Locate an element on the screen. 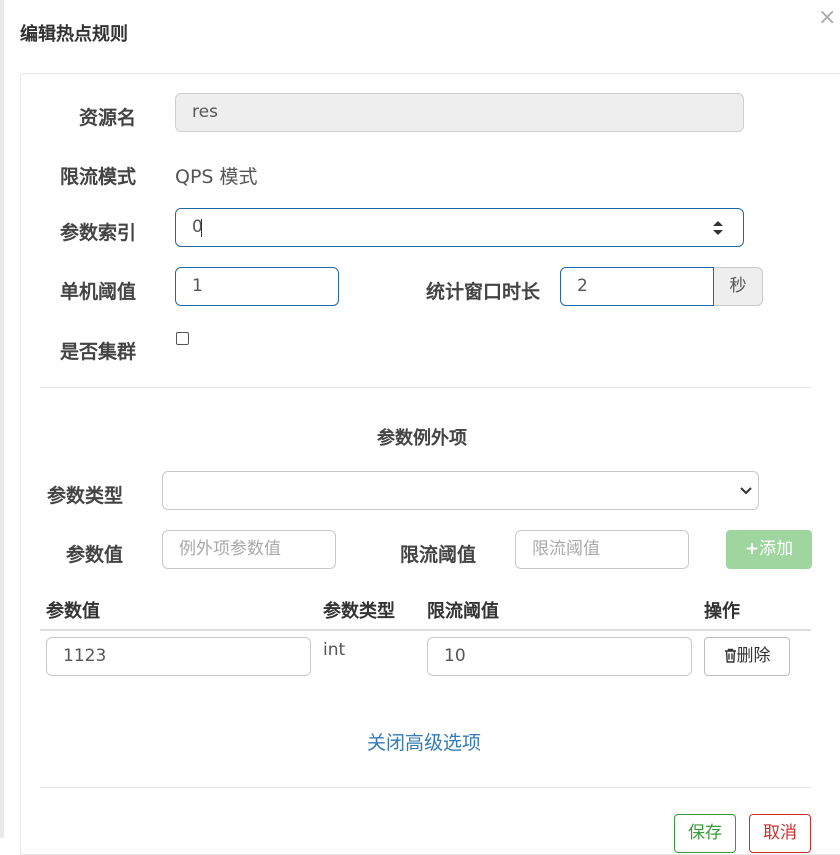 This screenshot has height=855, width=840. col-action: 操作 is located at coordinates (722, 611).